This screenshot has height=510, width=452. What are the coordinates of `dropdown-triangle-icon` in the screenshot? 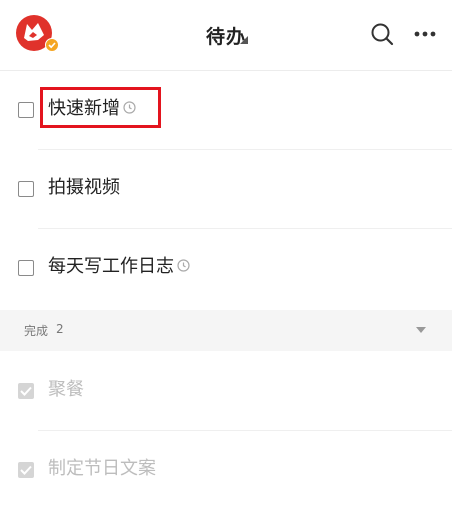 It's located at (244, 40).